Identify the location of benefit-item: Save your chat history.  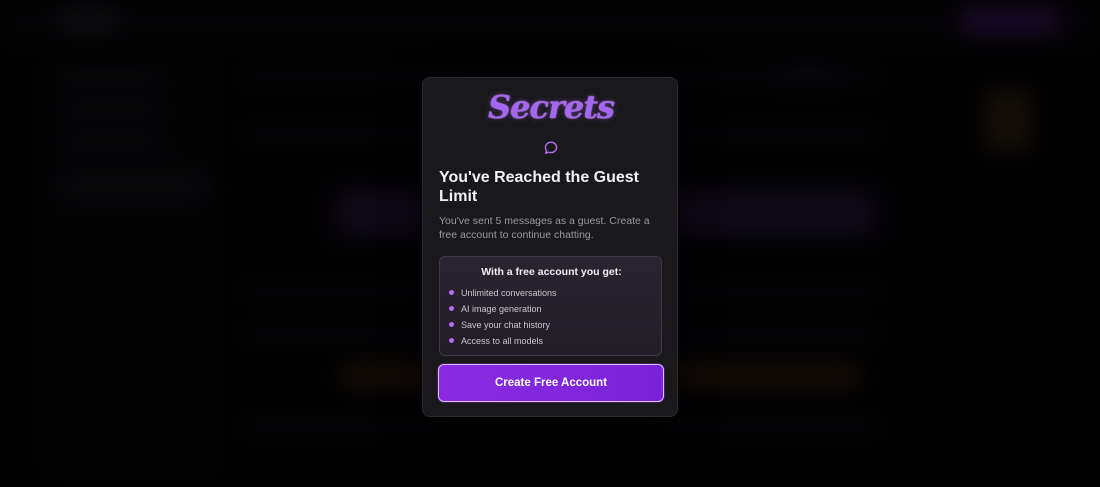
(502, 327).